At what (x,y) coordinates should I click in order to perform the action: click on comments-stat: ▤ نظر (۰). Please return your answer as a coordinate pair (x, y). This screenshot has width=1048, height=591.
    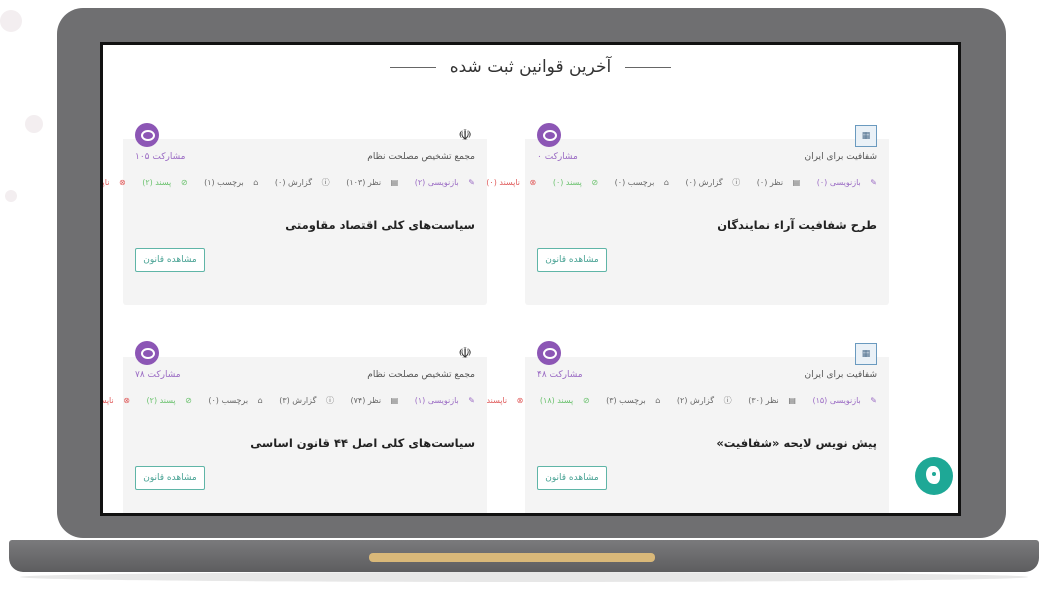
    Looking at the image, I should click on (775, 182).